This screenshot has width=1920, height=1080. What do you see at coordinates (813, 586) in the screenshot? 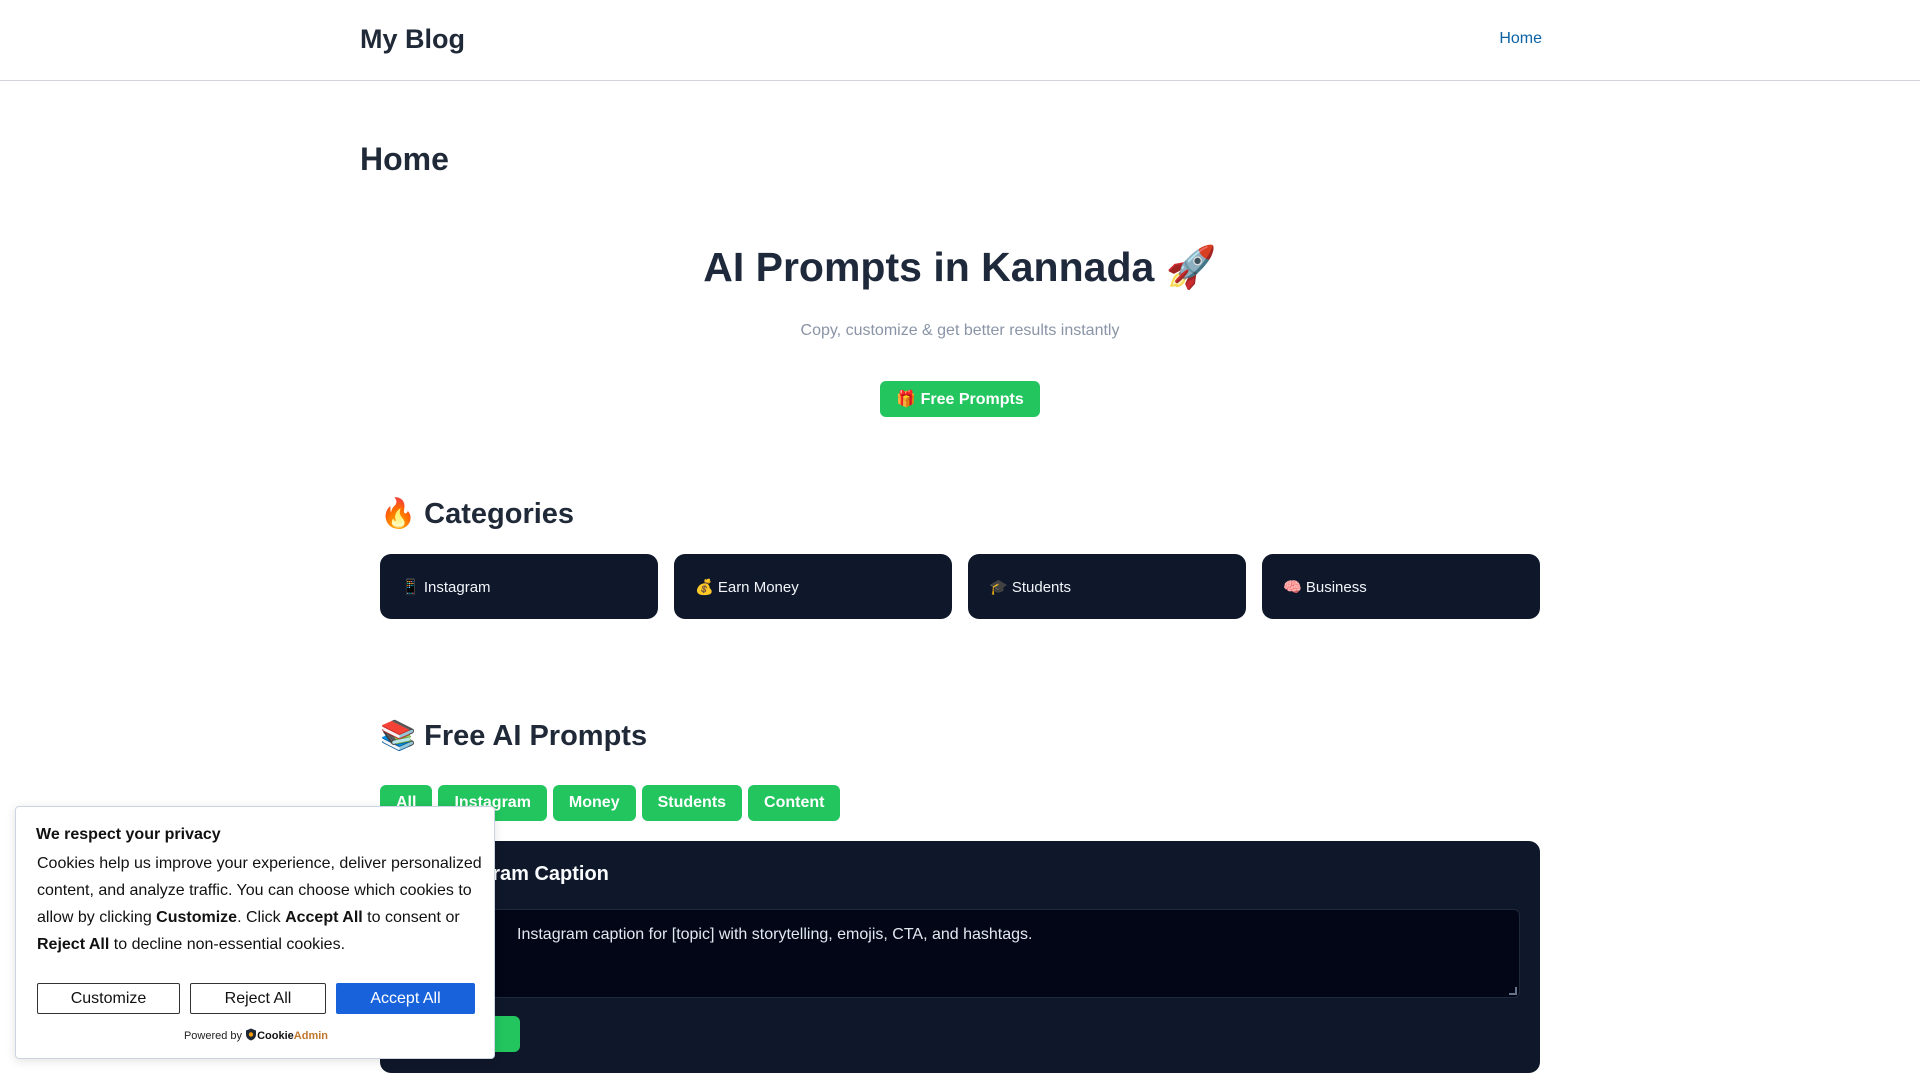
I see `category-card-earn-money: 💰 Earn Money` at bounding box center [813, 586].